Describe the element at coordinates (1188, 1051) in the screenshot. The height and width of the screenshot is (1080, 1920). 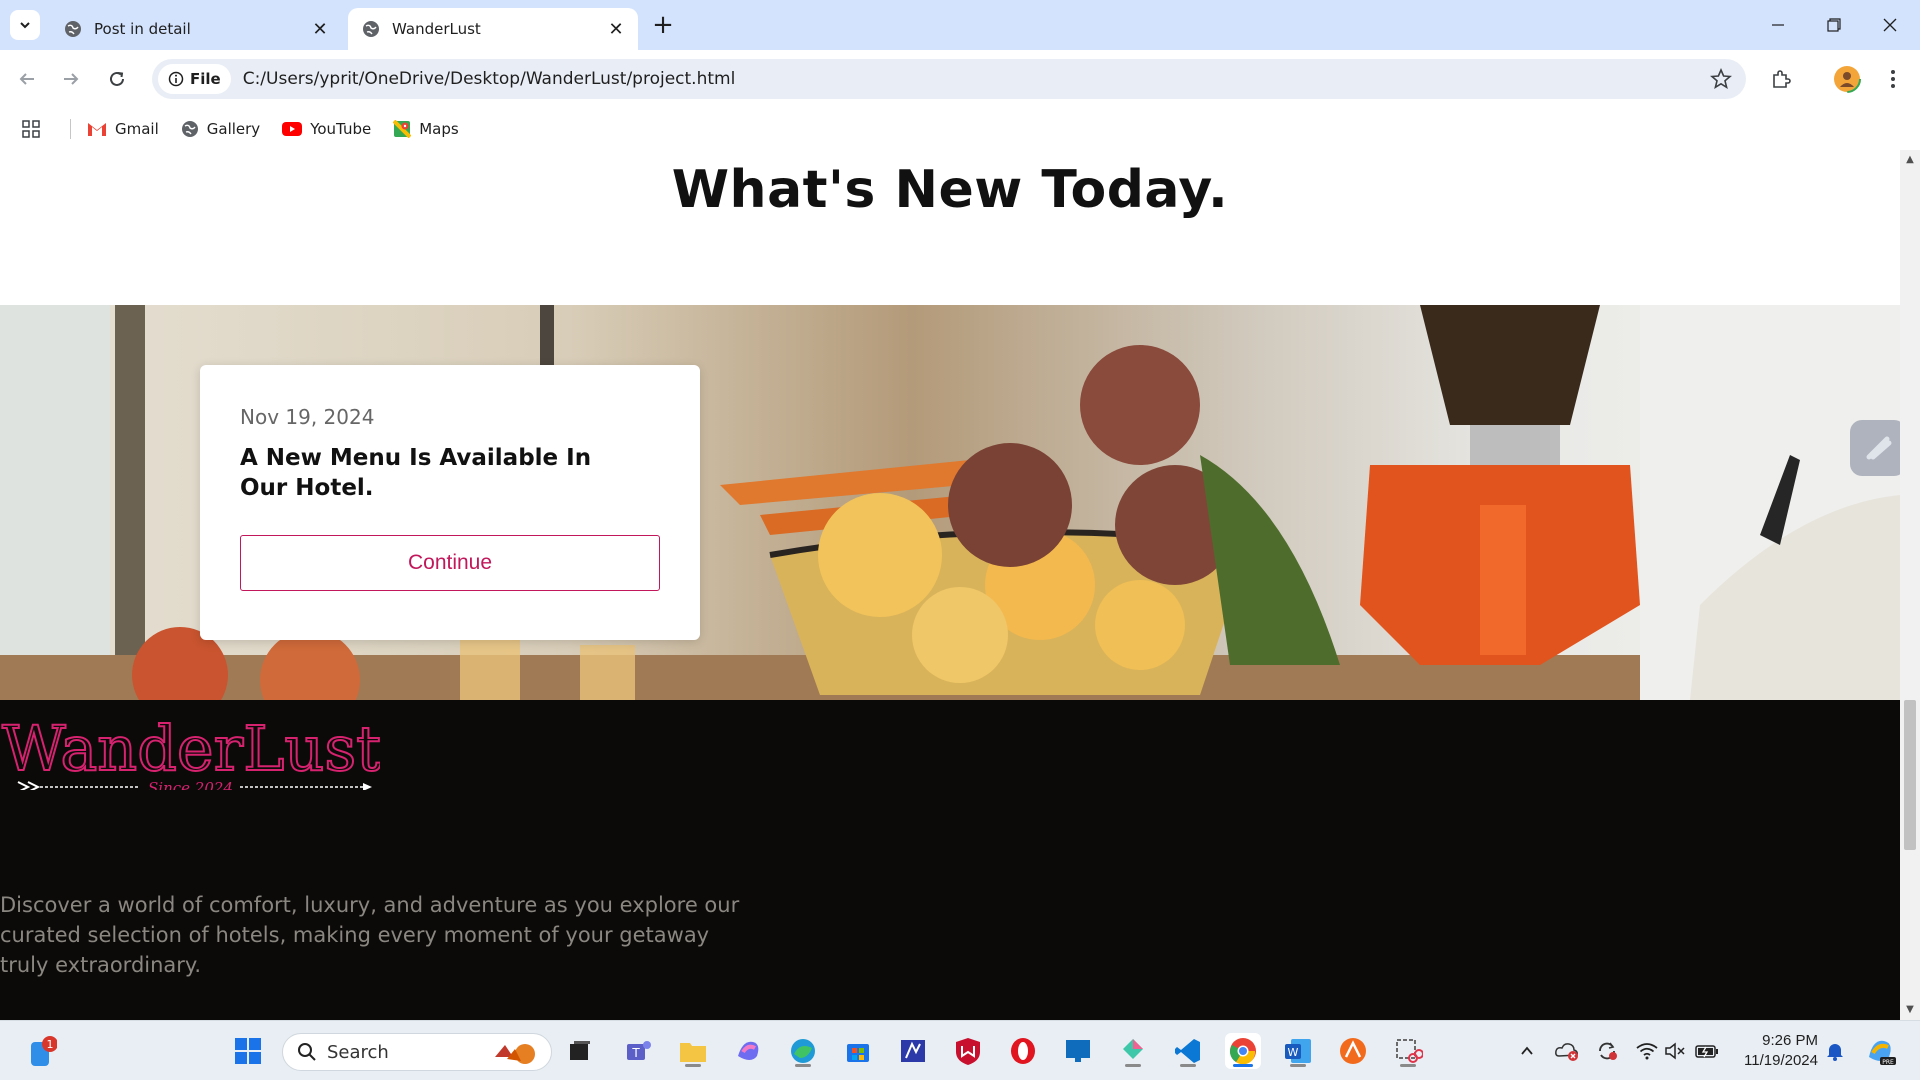
I see `vscode-app` at that location.